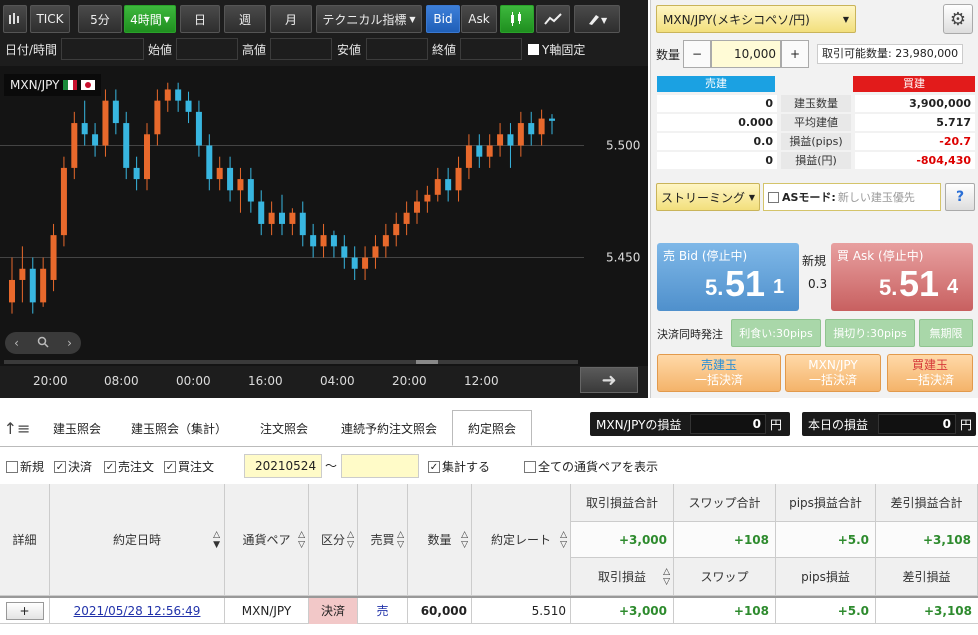 This screenshot has width=978, height=635. Describe the element at coordinates (556, 49) in the screenshot. I see `yfix-checkbox: Y軸固定` at that location.